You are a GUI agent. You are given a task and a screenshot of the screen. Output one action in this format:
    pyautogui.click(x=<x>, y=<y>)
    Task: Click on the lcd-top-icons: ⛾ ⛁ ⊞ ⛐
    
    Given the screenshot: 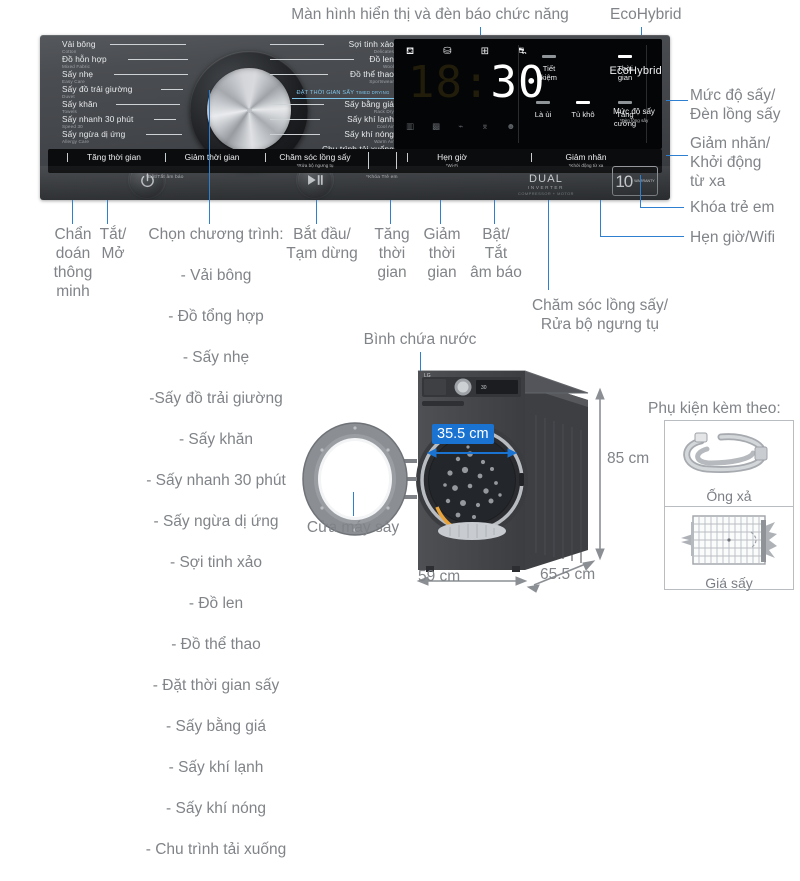 What is the action you would take?
    pyautogui.click(x=466, y=52)
    